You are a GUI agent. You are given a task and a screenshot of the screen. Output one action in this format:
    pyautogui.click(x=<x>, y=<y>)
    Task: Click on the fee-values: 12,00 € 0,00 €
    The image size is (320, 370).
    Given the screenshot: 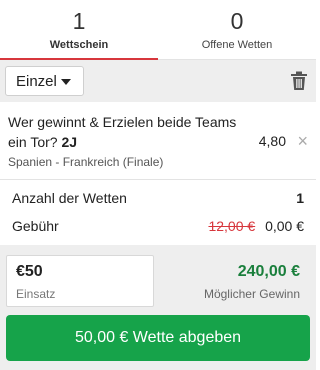 What is the action you would take?
    pyautogui.click(x=256, y=226)
    